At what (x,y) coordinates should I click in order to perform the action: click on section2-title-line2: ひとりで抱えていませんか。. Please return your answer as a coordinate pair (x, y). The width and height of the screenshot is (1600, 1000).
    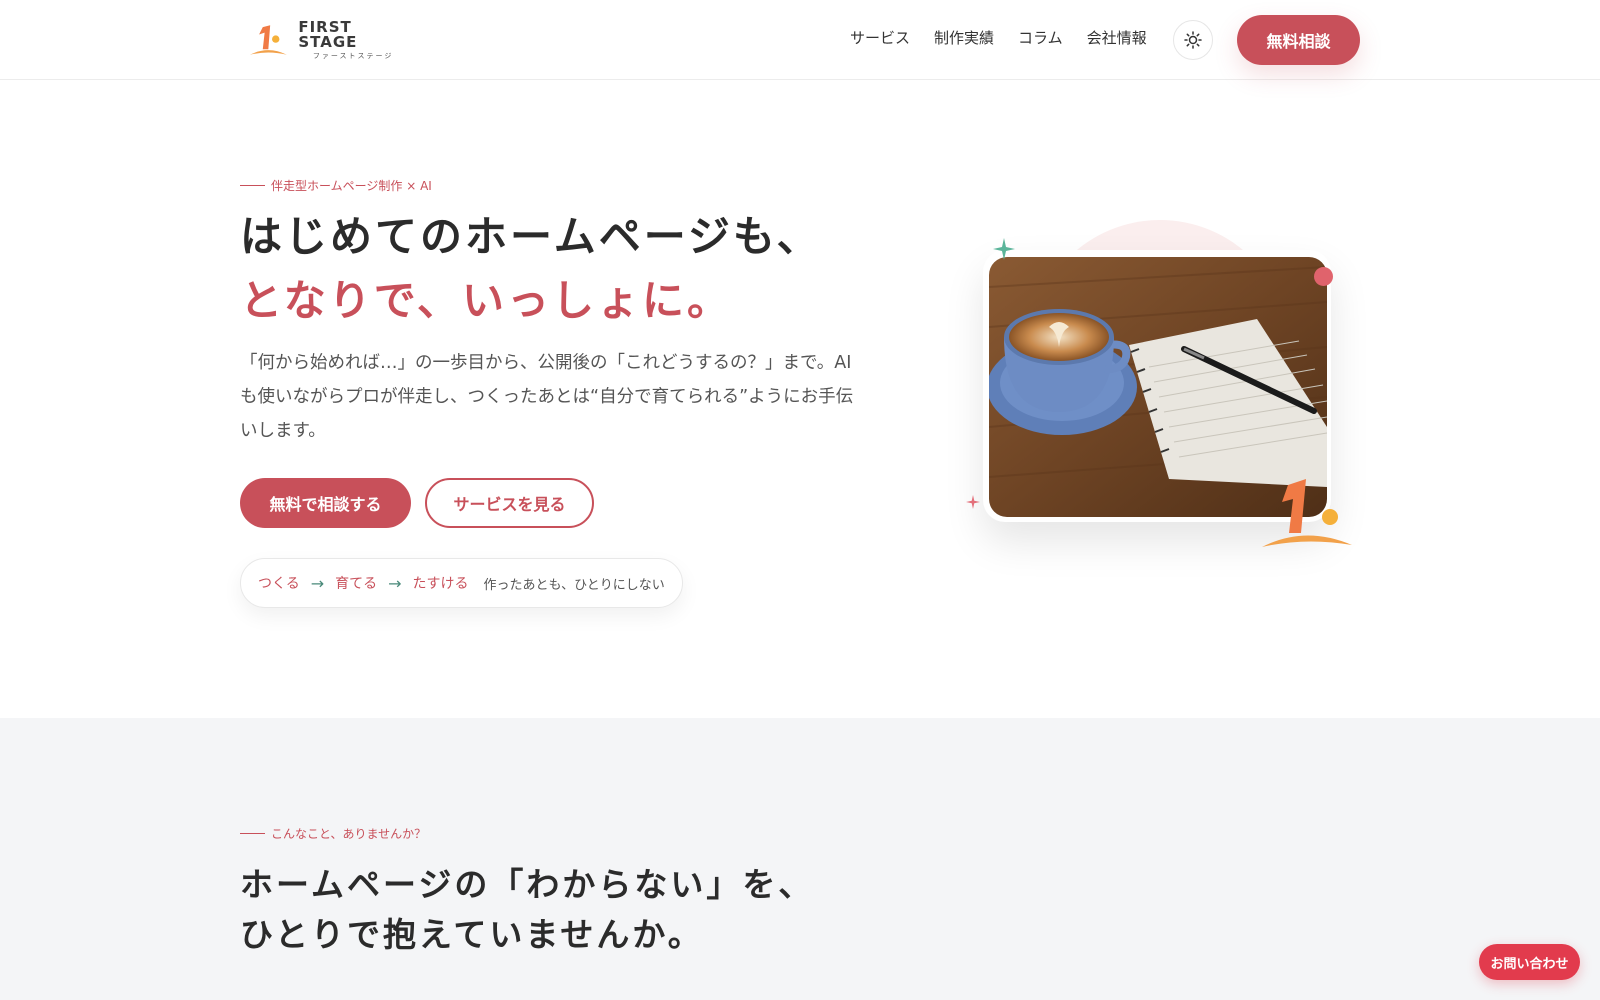
    Looking at the image, I should click on (472, 934).